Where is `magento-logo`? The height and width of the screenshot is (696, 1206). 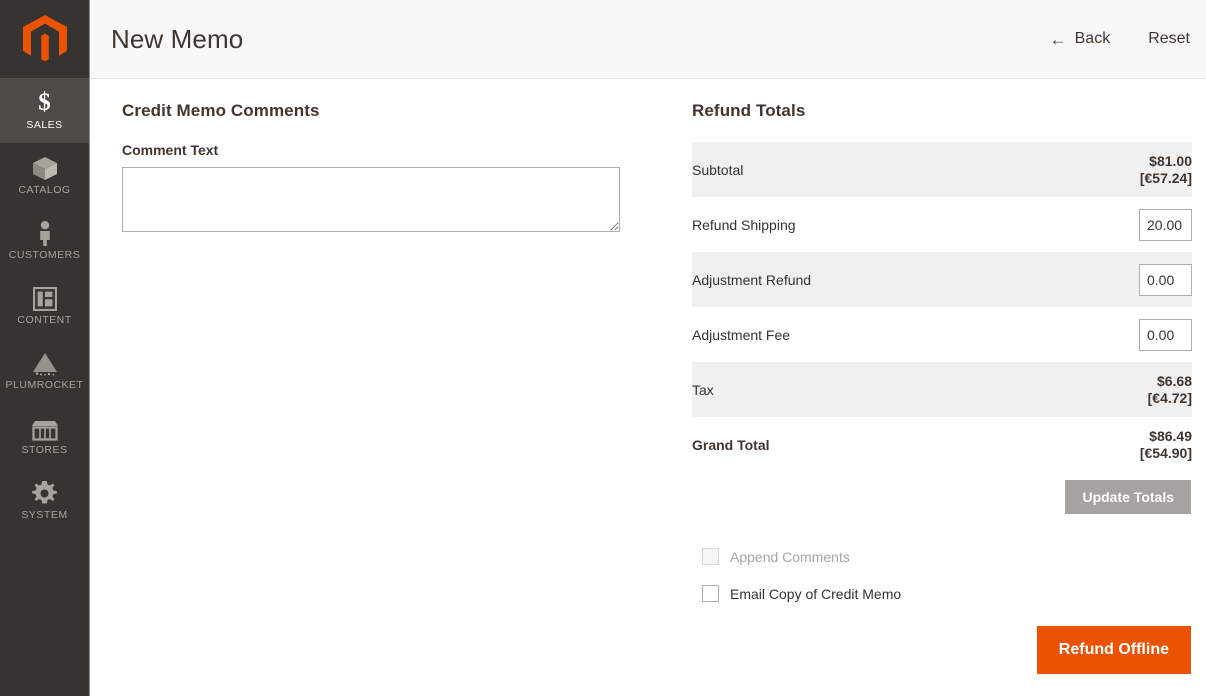 magento-logo is located at coordinates (44, 39).